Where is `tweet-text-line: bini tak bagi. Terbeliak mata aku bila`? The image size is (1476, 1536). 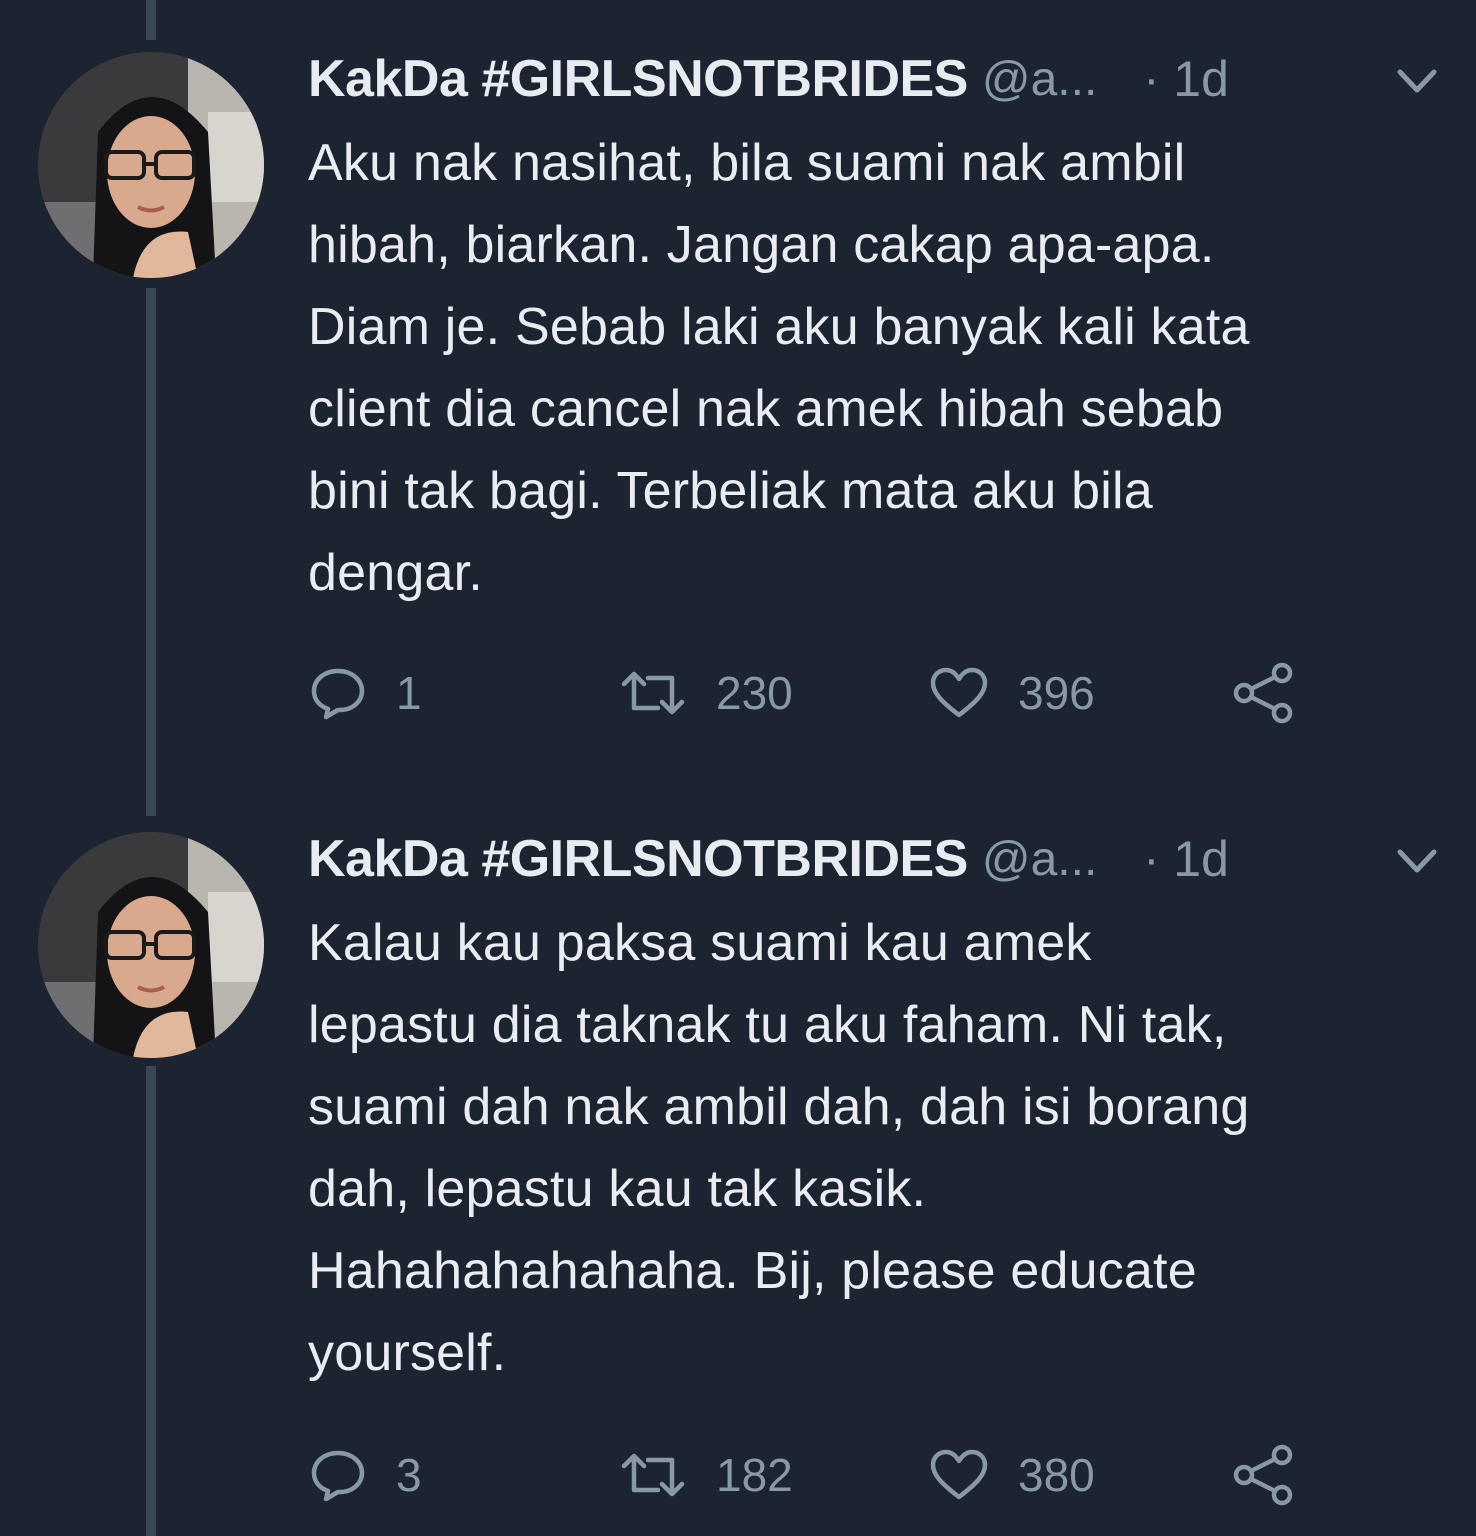
tweet-text-line: bini tak bagi. Terbeliak mata aku bila is located at coordinates (730, 491).